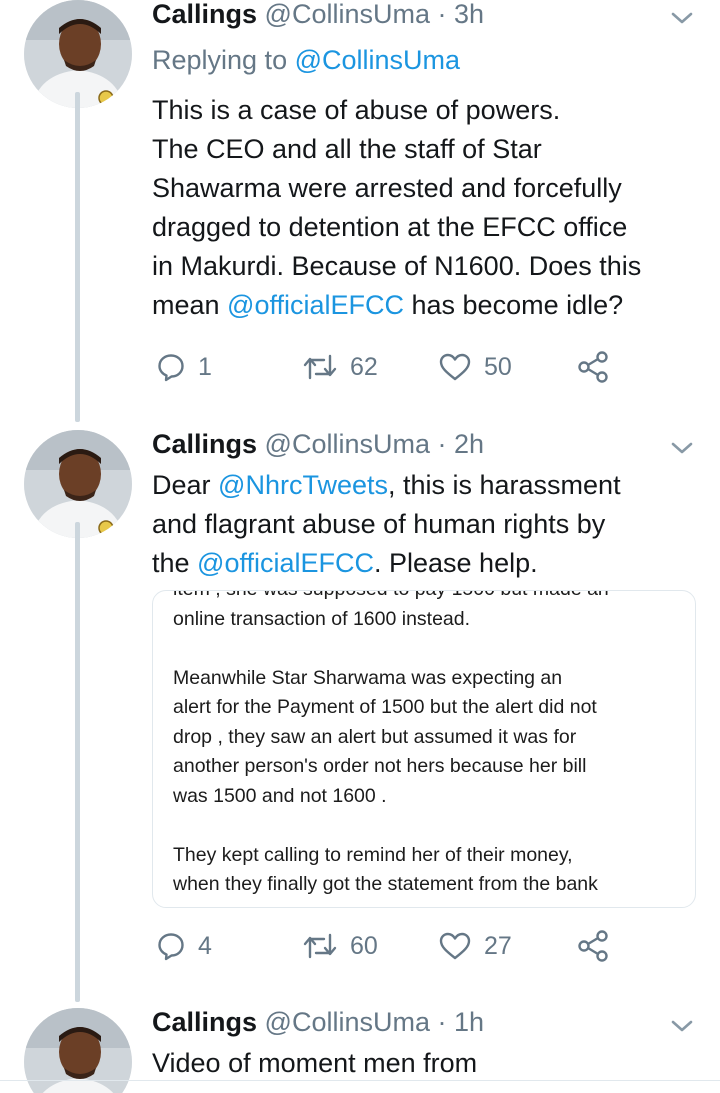 Image resolution: width=720 pixels, height=1093 pixels. What do you see at coordinates (303, 485) in the screenshot?
I see `mention-link: @NhrcTweets` at bounding box center [303, 485].